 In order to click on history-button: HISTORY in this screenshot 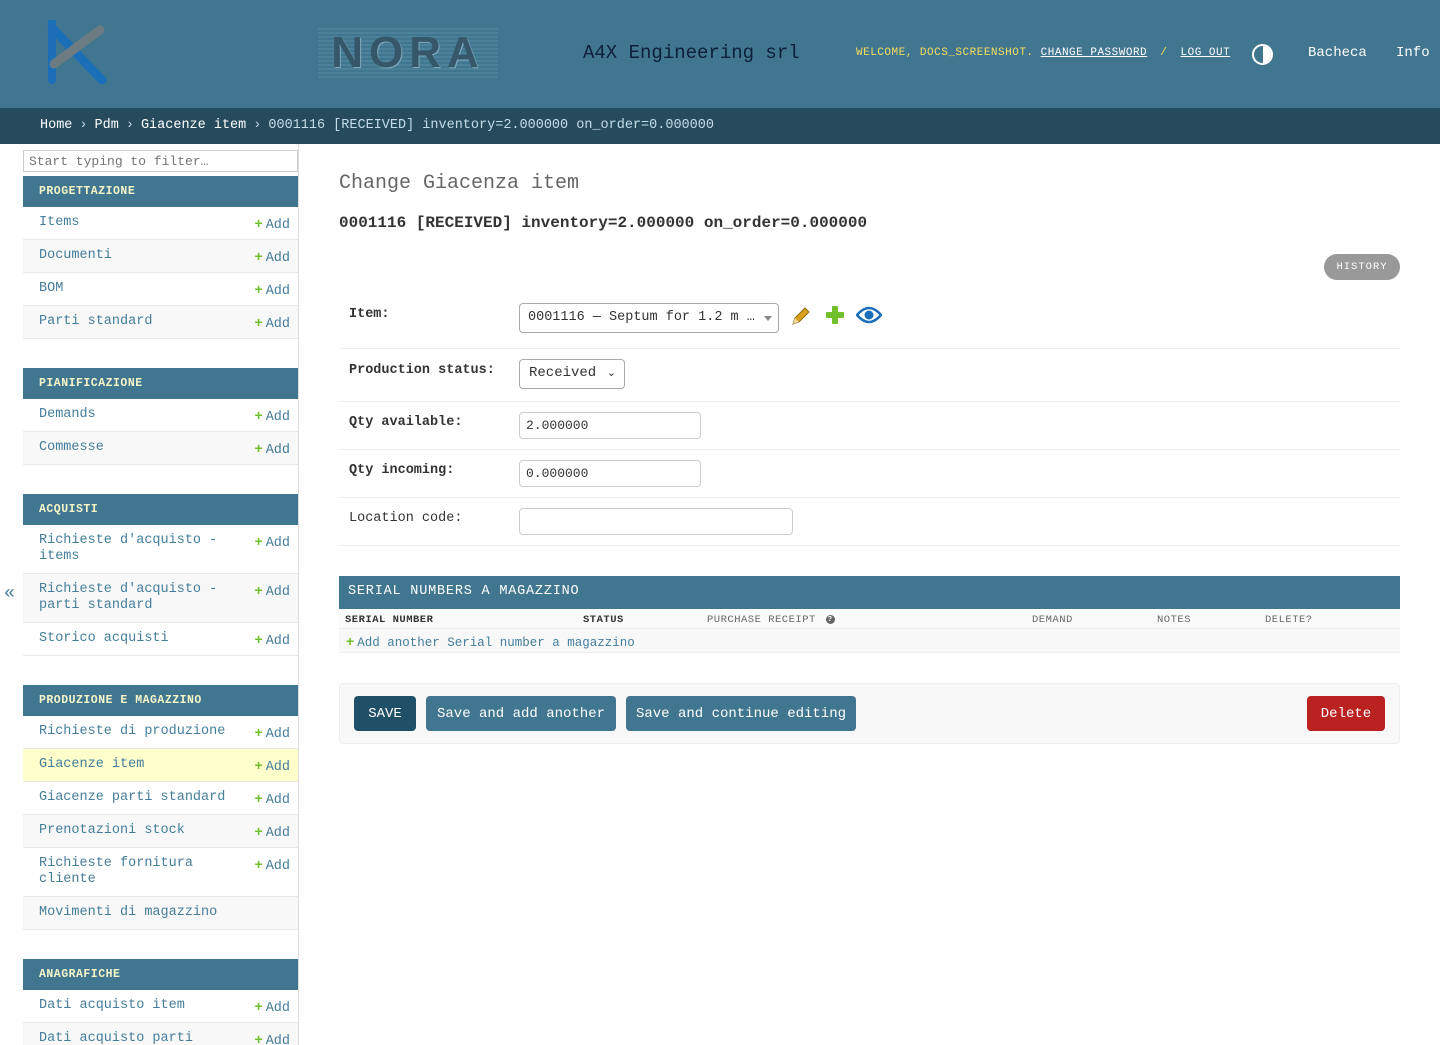, I will do `click(1362, 267)`.